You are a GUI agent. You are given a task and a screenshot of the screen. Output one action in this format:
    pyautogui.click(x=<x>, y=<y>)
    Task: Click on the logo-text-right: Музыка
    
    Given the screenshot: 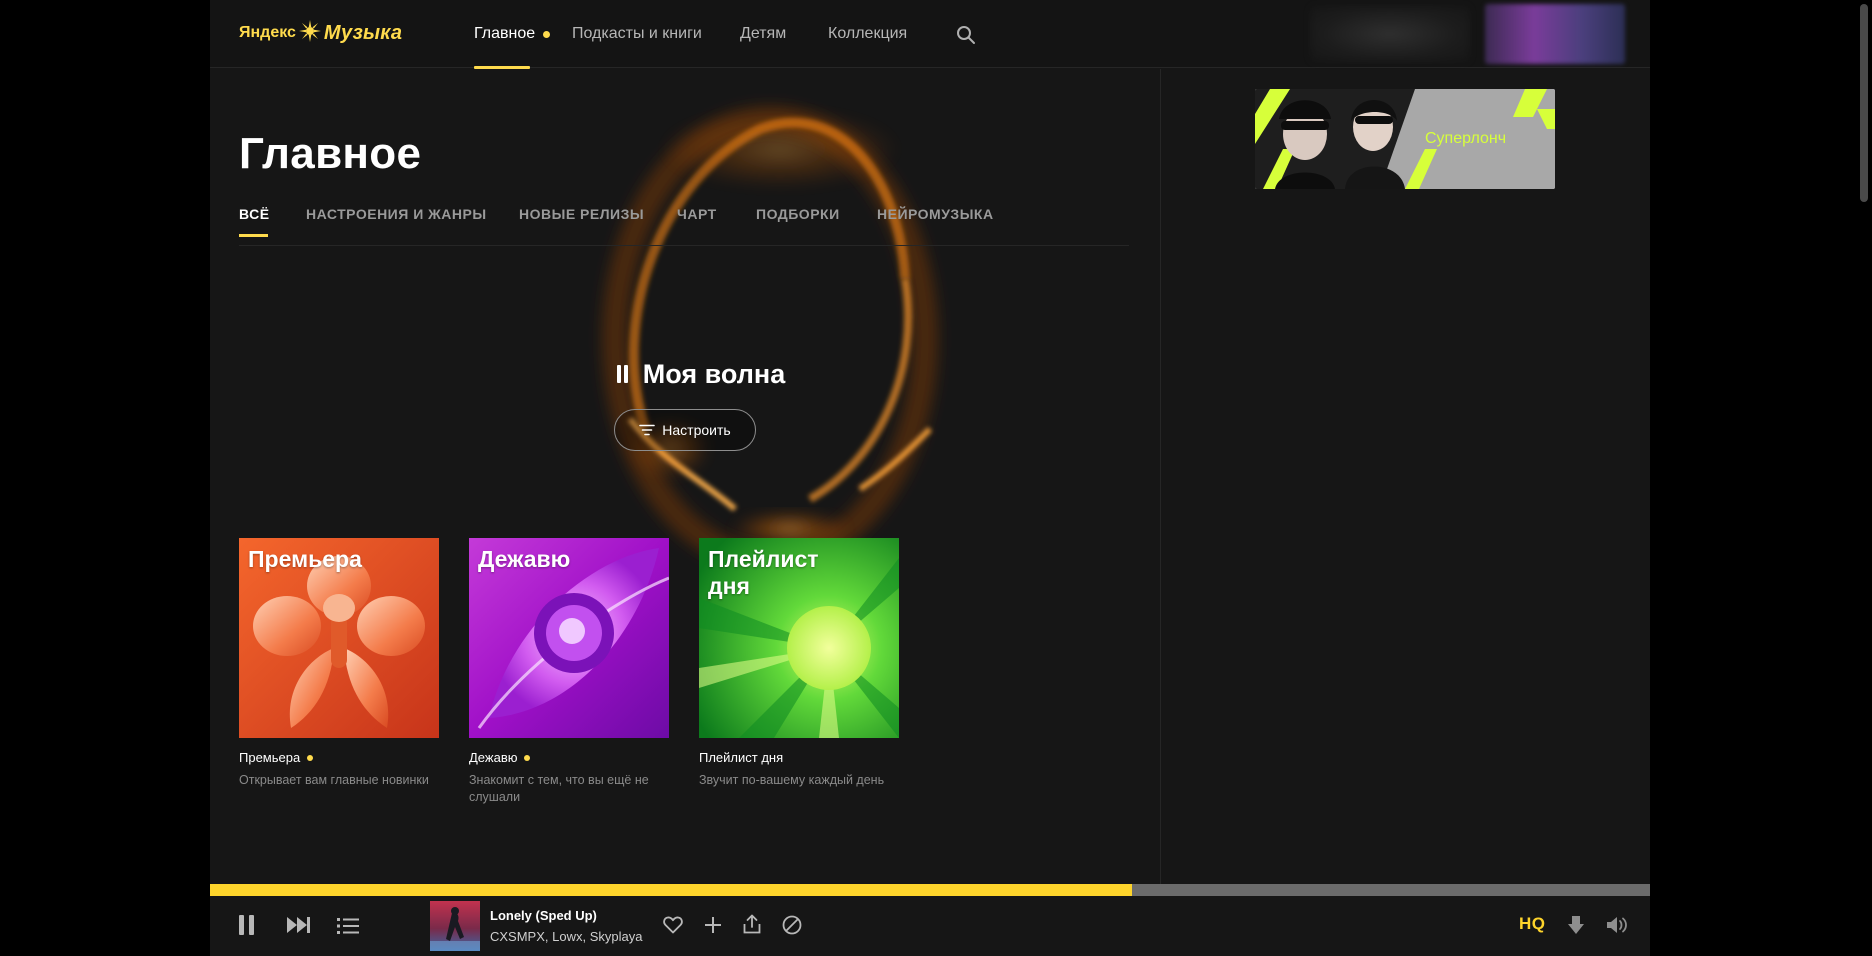 What is the action you would take?
    pyautogui.click(x=363, y=32)
    